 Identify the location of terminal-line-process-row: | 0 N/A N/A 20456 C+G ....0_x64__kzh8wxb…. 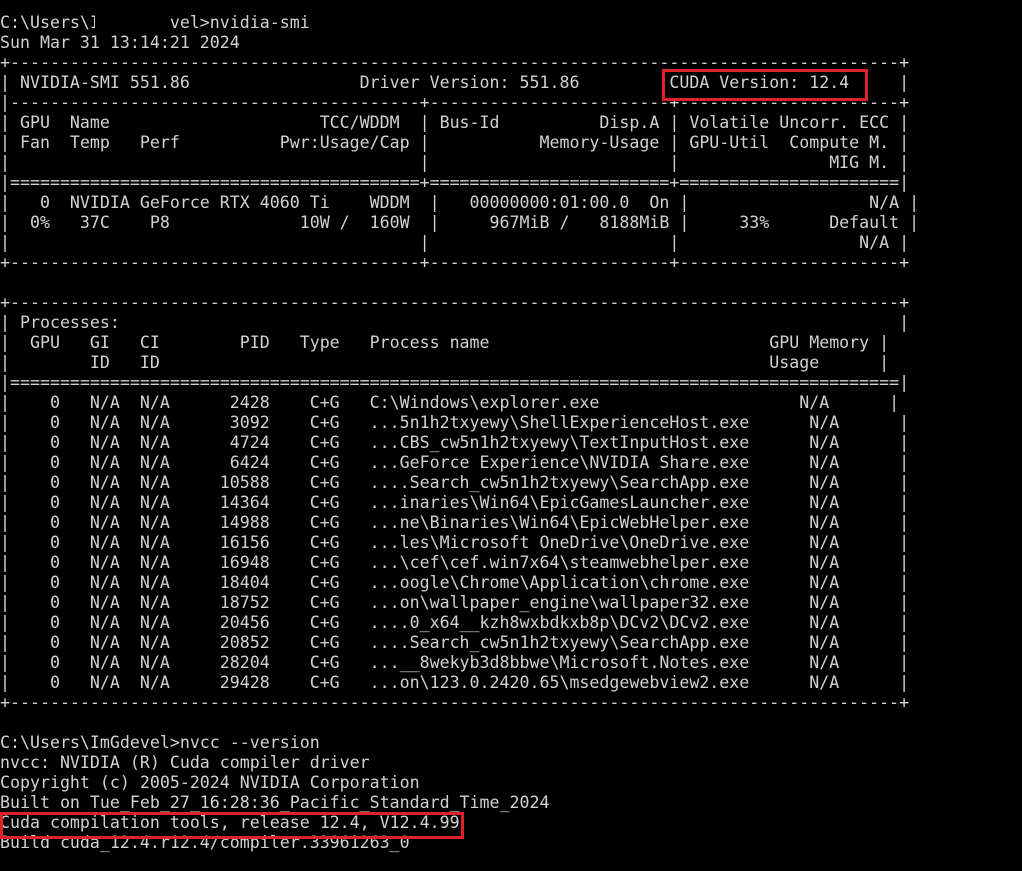
(455, 622).